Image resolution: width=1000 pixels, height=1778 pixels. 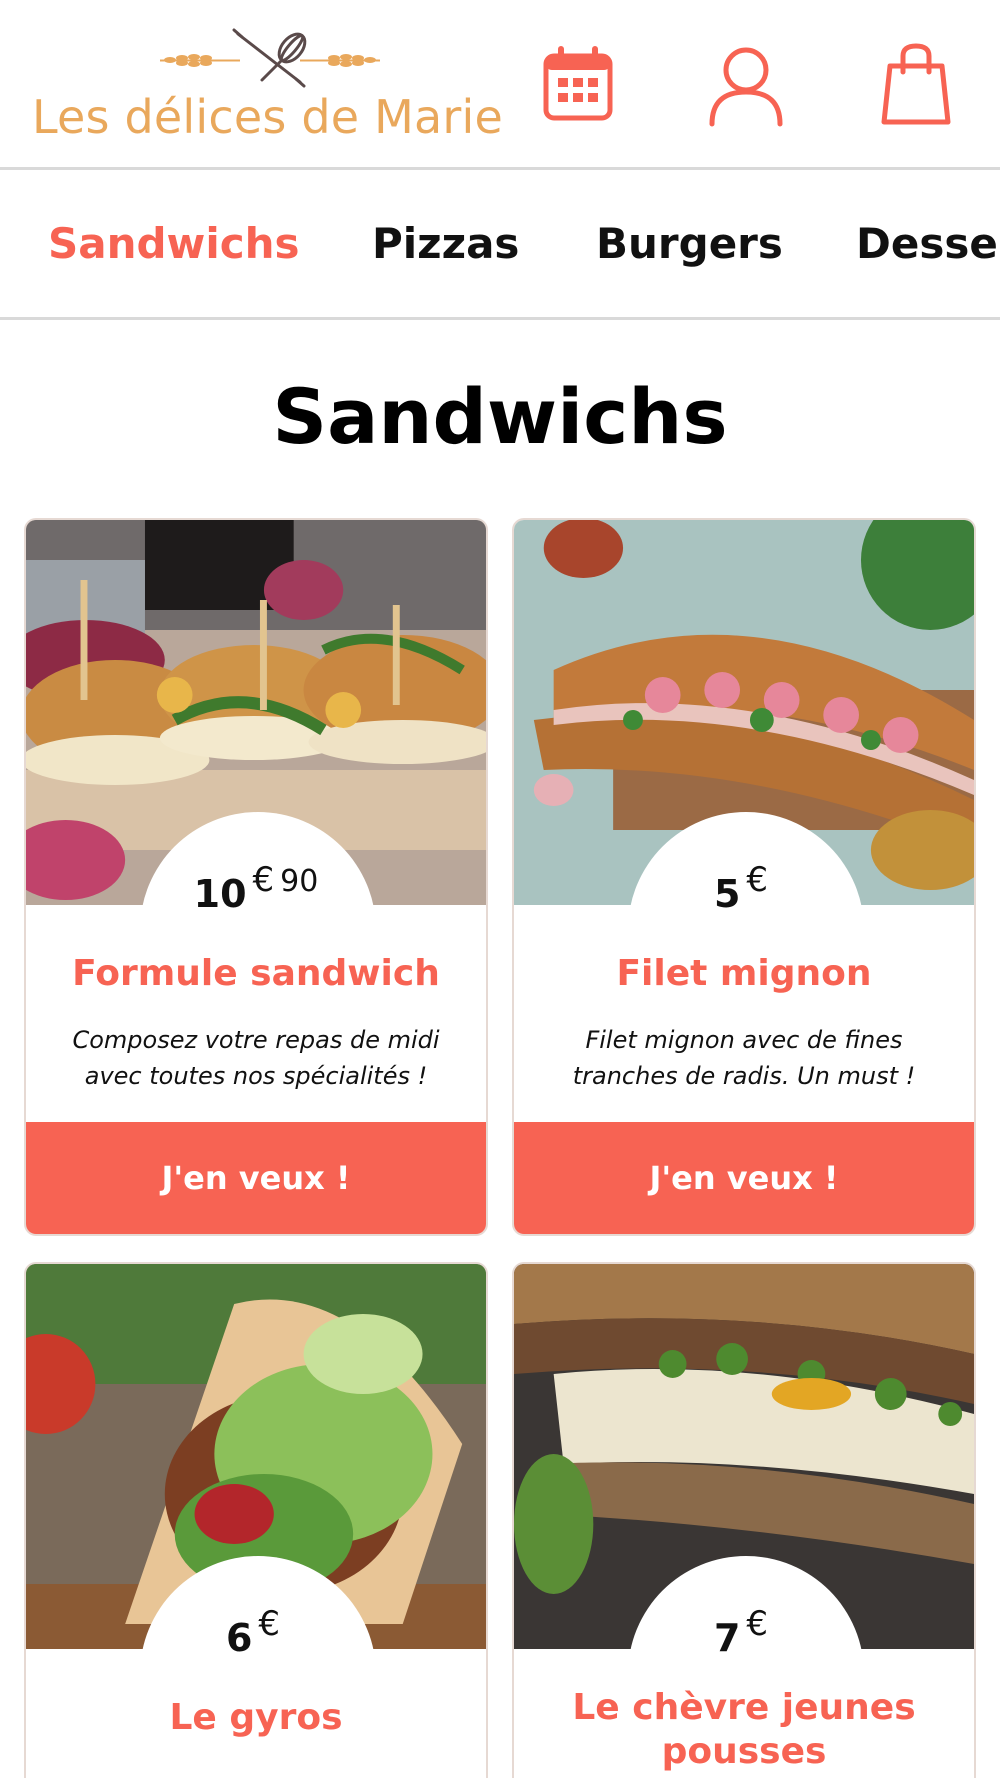 What do you see at coordinates (689, 243) in the screenshot?
I see `tab-burgers: Burgers` at bounding box center [689, 243].